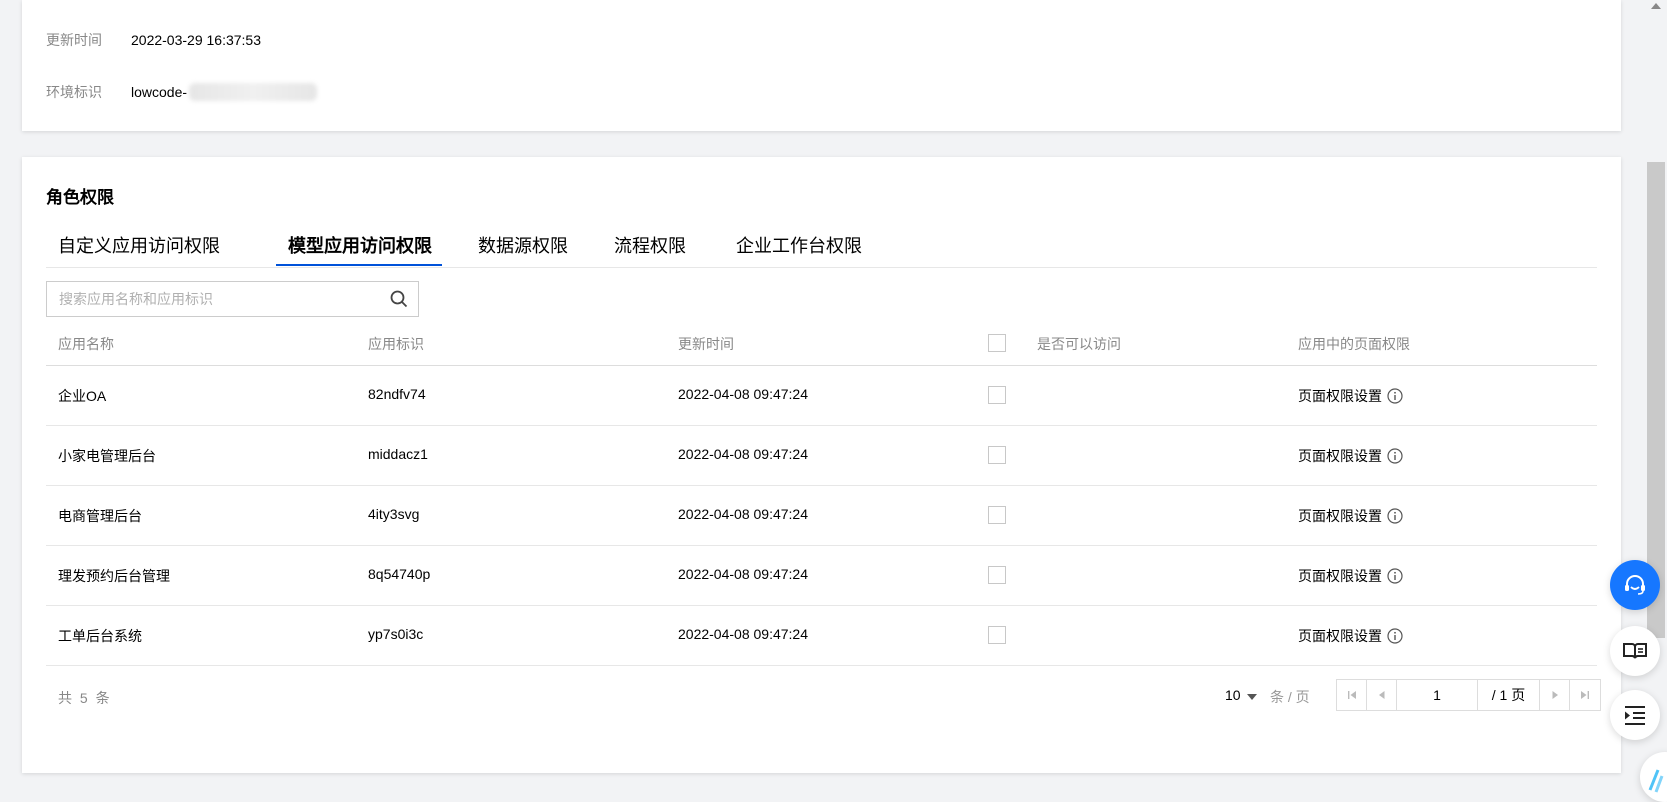 The width and height of the screenshot is (1667, 802). I want to click on assistant-button, so click(1653, 777).